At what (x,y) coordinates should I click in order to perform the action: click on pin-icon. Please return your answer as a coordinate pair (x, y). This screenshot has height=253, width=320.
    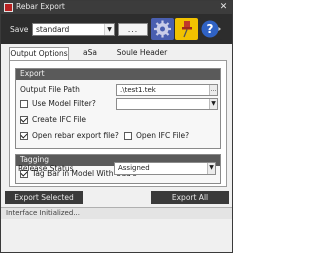
    Looking at the image, I should click on (186, 29).